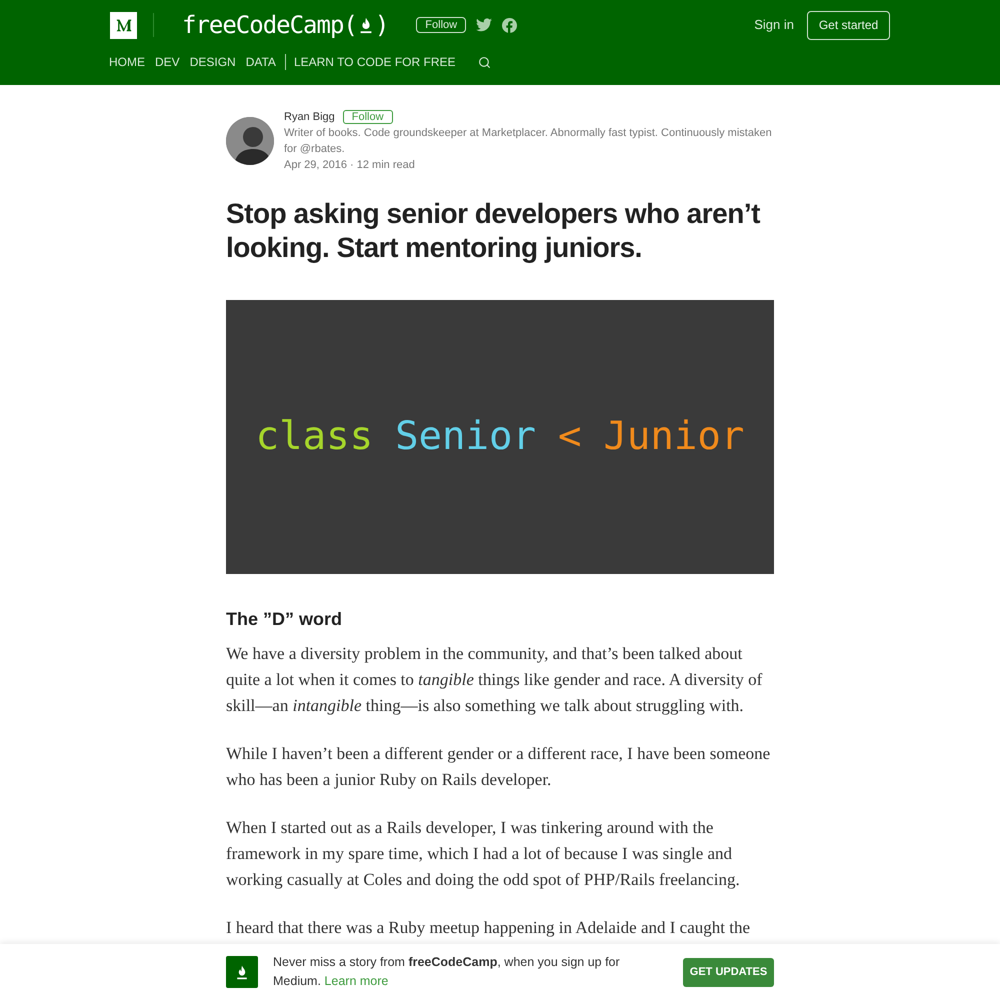 This screenshot has height=1000, width=1000. What do you see at coordinates (484, 25) in the screenshot?
I see `twitter-icon` at bounding box center [484, 25].